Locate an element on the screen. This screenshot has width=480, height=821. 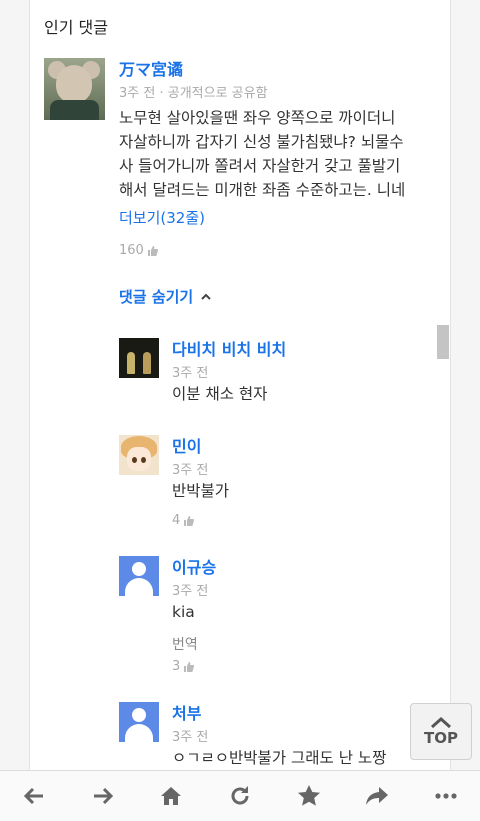
top-comment-visibility: 공개적으로 공유함 is located at coordinates (217, 93).